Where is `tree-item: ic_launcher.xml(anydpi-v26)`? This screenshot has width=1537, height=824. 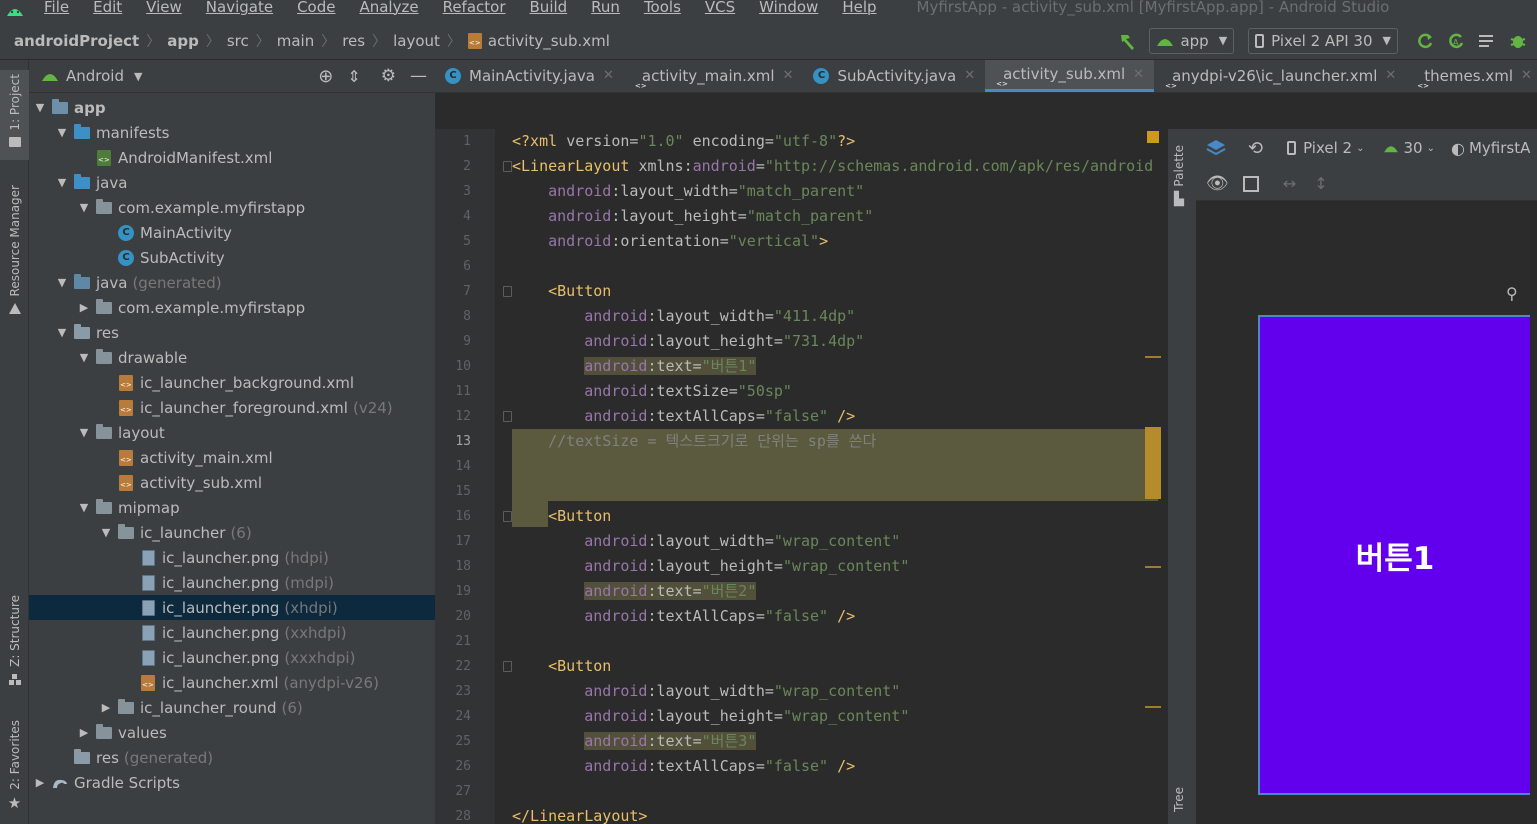 tree-item: ic_launcher.xml(anydpi-v26) is located at coordinates (232, 682).